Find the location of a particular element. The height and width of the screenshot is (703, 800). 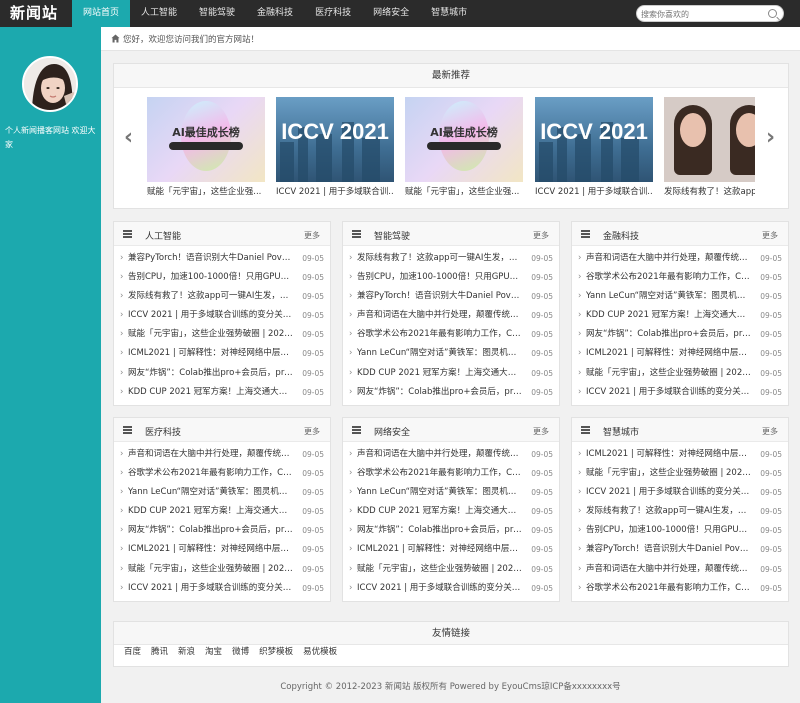

site-logo: 新闻站 is located at coordinates (34, 13).